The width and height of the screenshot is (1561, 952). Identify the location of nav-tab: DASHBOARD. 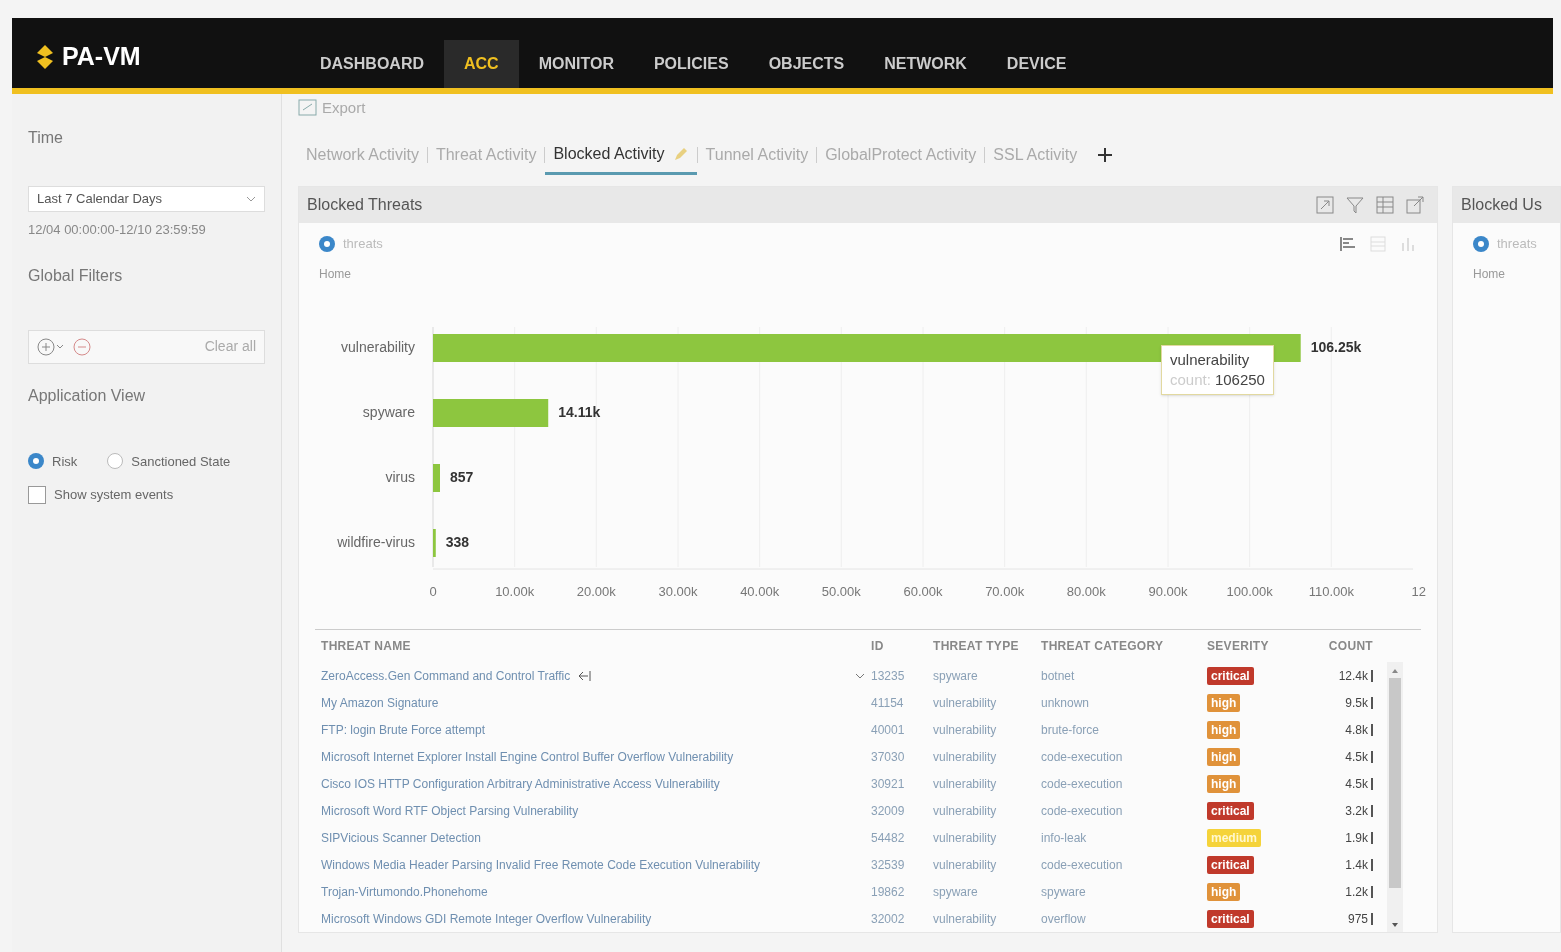
(372, 64).